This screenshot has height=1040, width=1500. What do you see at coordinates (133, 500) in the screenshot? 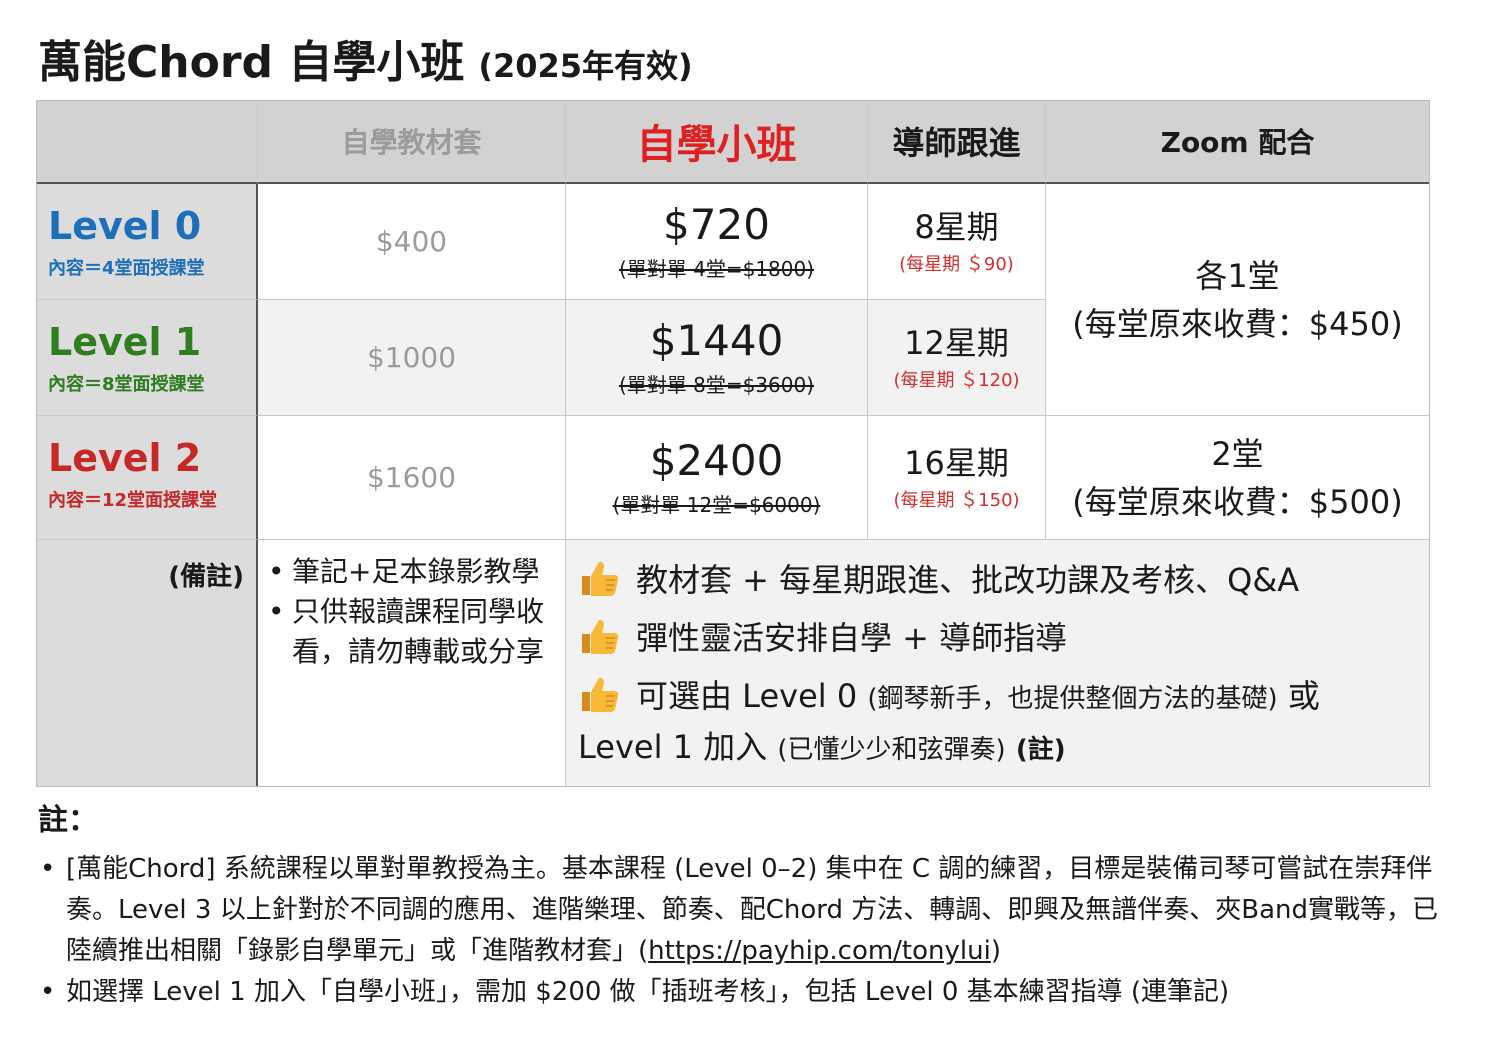
I see `level2-desc: 內容＝12堂面授課堂` at bounding box center [133, 500].